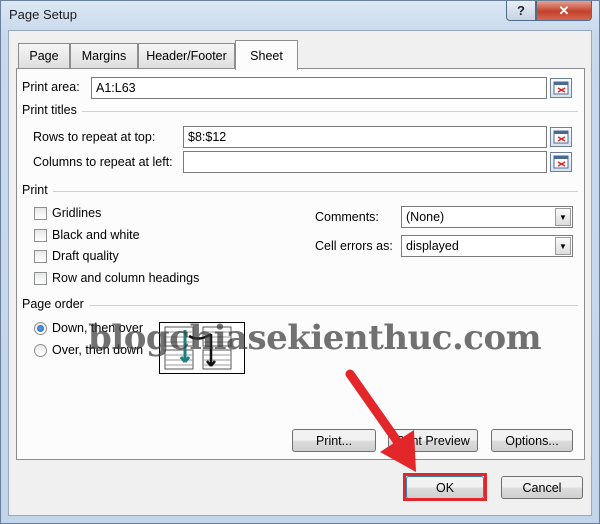  I want to click on comments-select: (None) ▼, so click(487, 217).